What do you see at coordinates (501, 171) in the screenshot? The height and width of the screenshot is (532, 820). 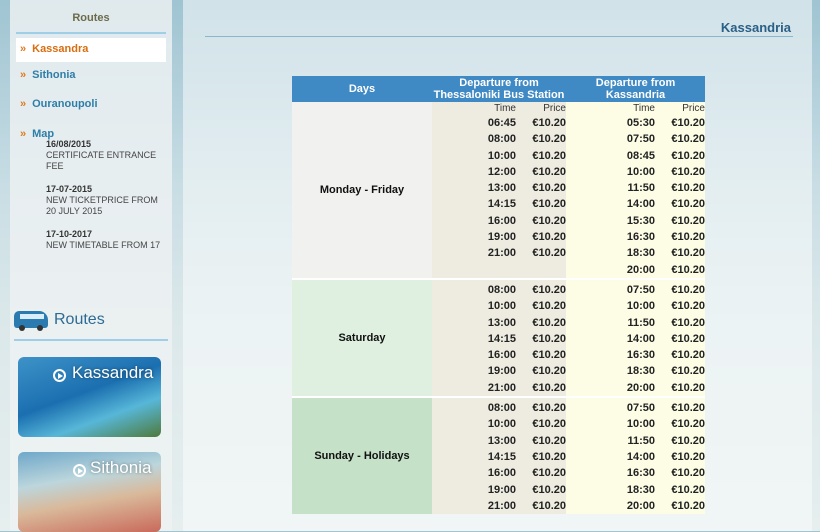 I see `departure-time: 12:00` at bounding box center [501, 171].